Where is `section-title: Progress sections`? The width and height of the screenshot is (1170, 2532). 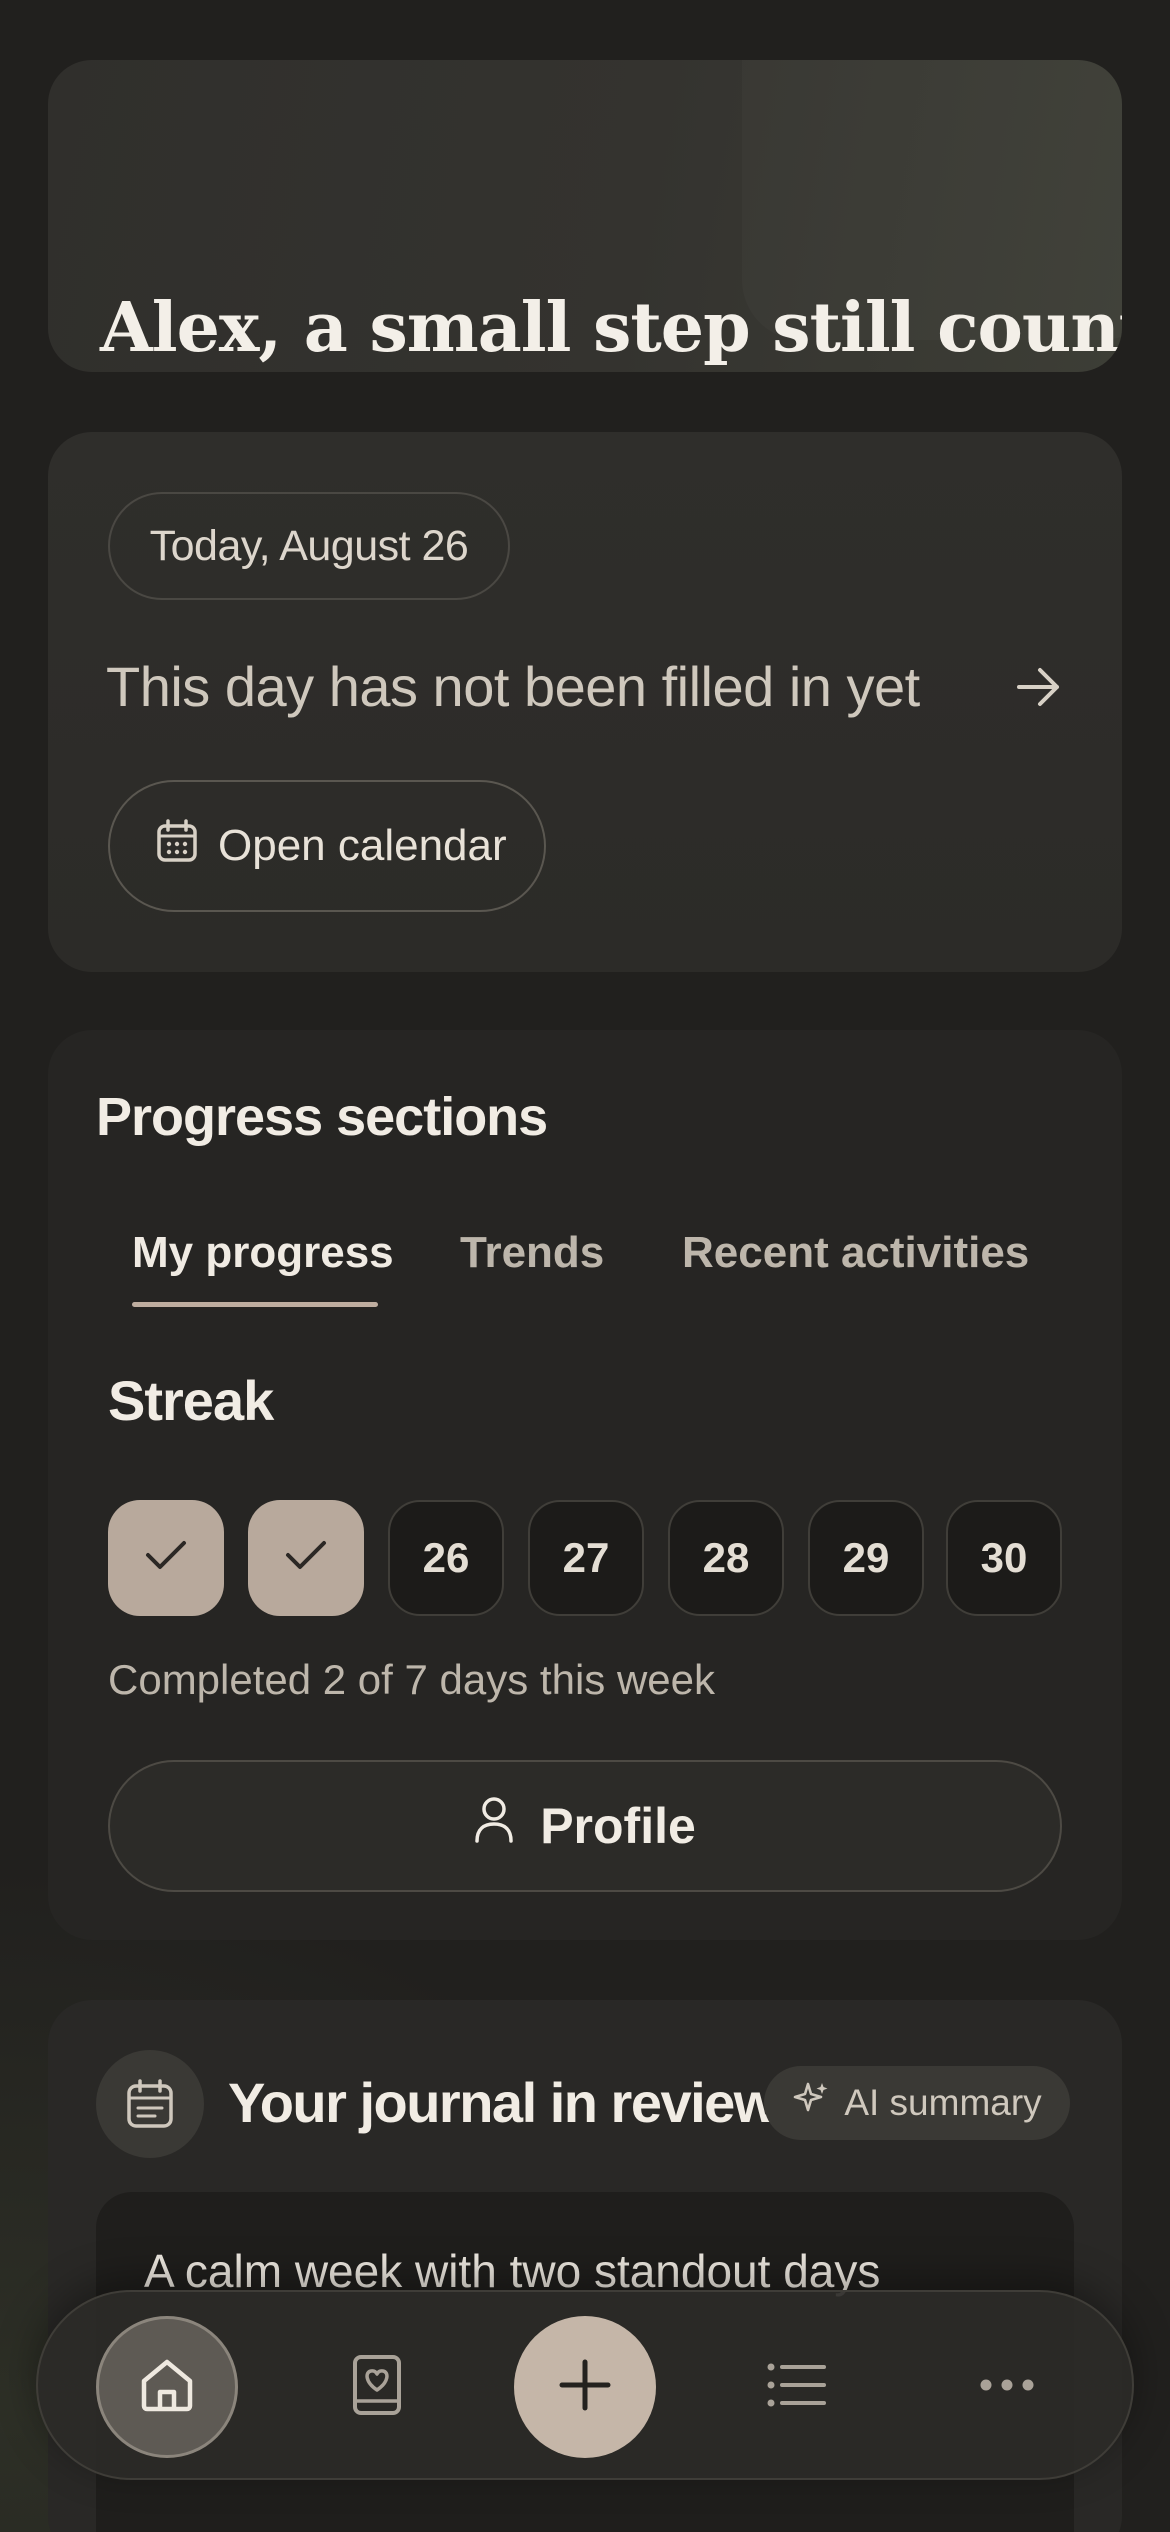
section-title: Progress sections is located at coordinates (322, 1117).